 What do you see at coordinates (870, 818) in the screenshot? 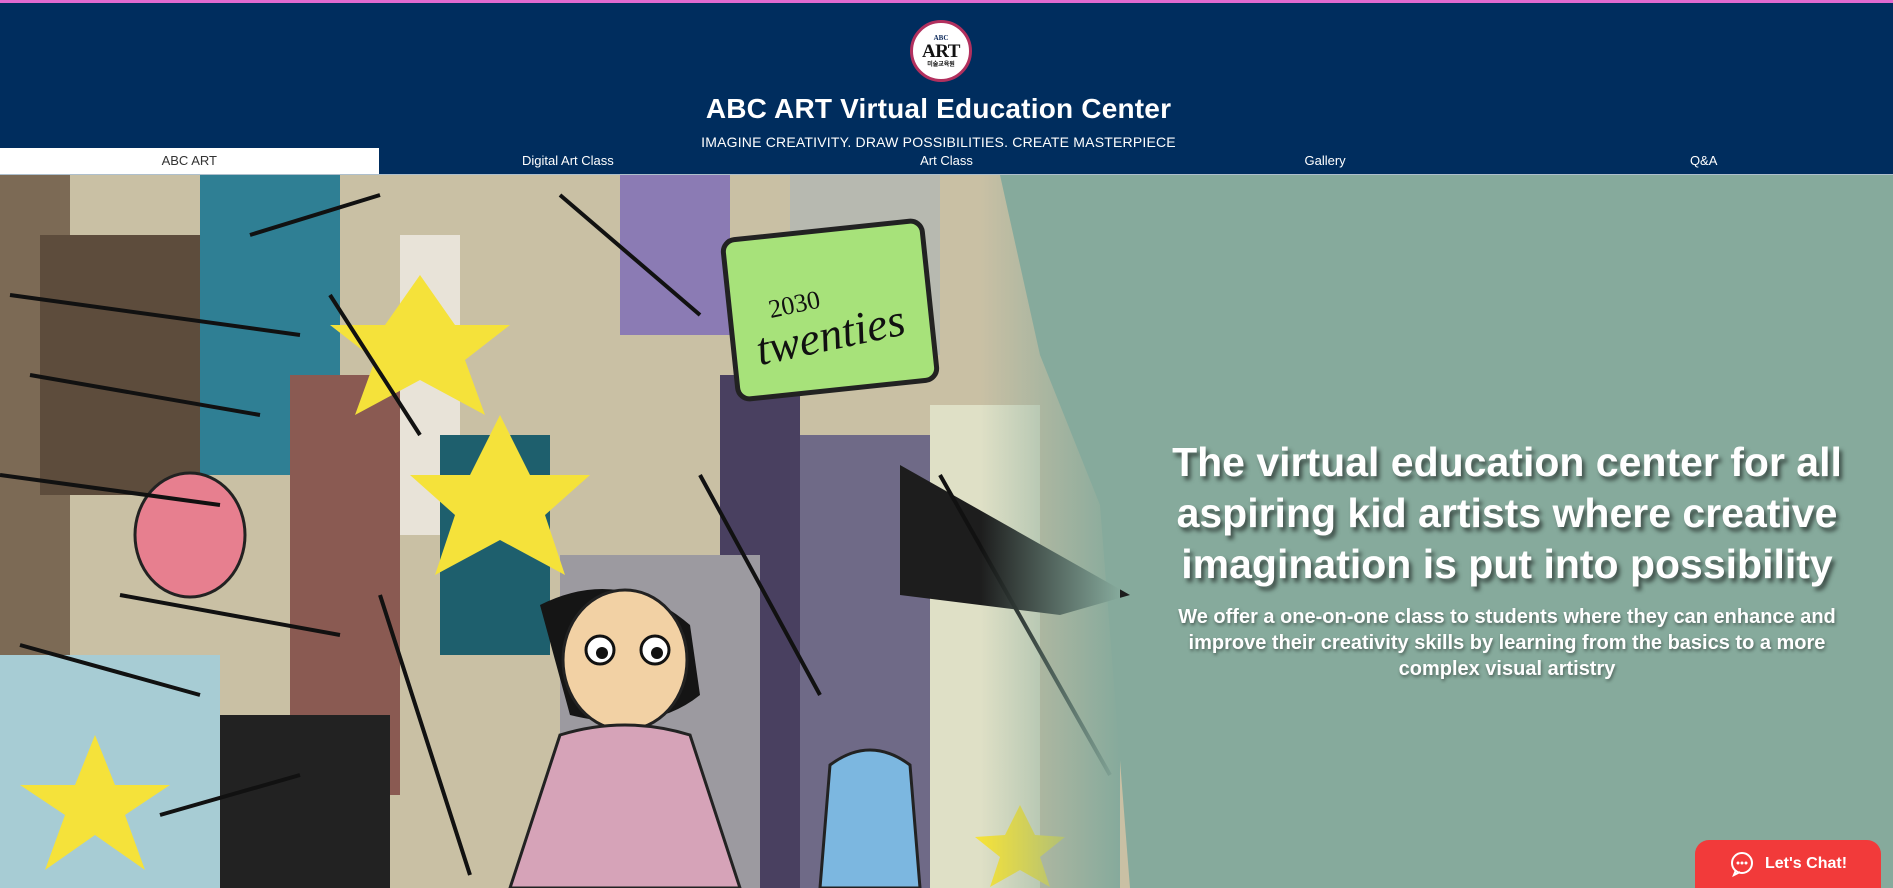
I see `trash-can-shape` at bounding box center [870, 818].